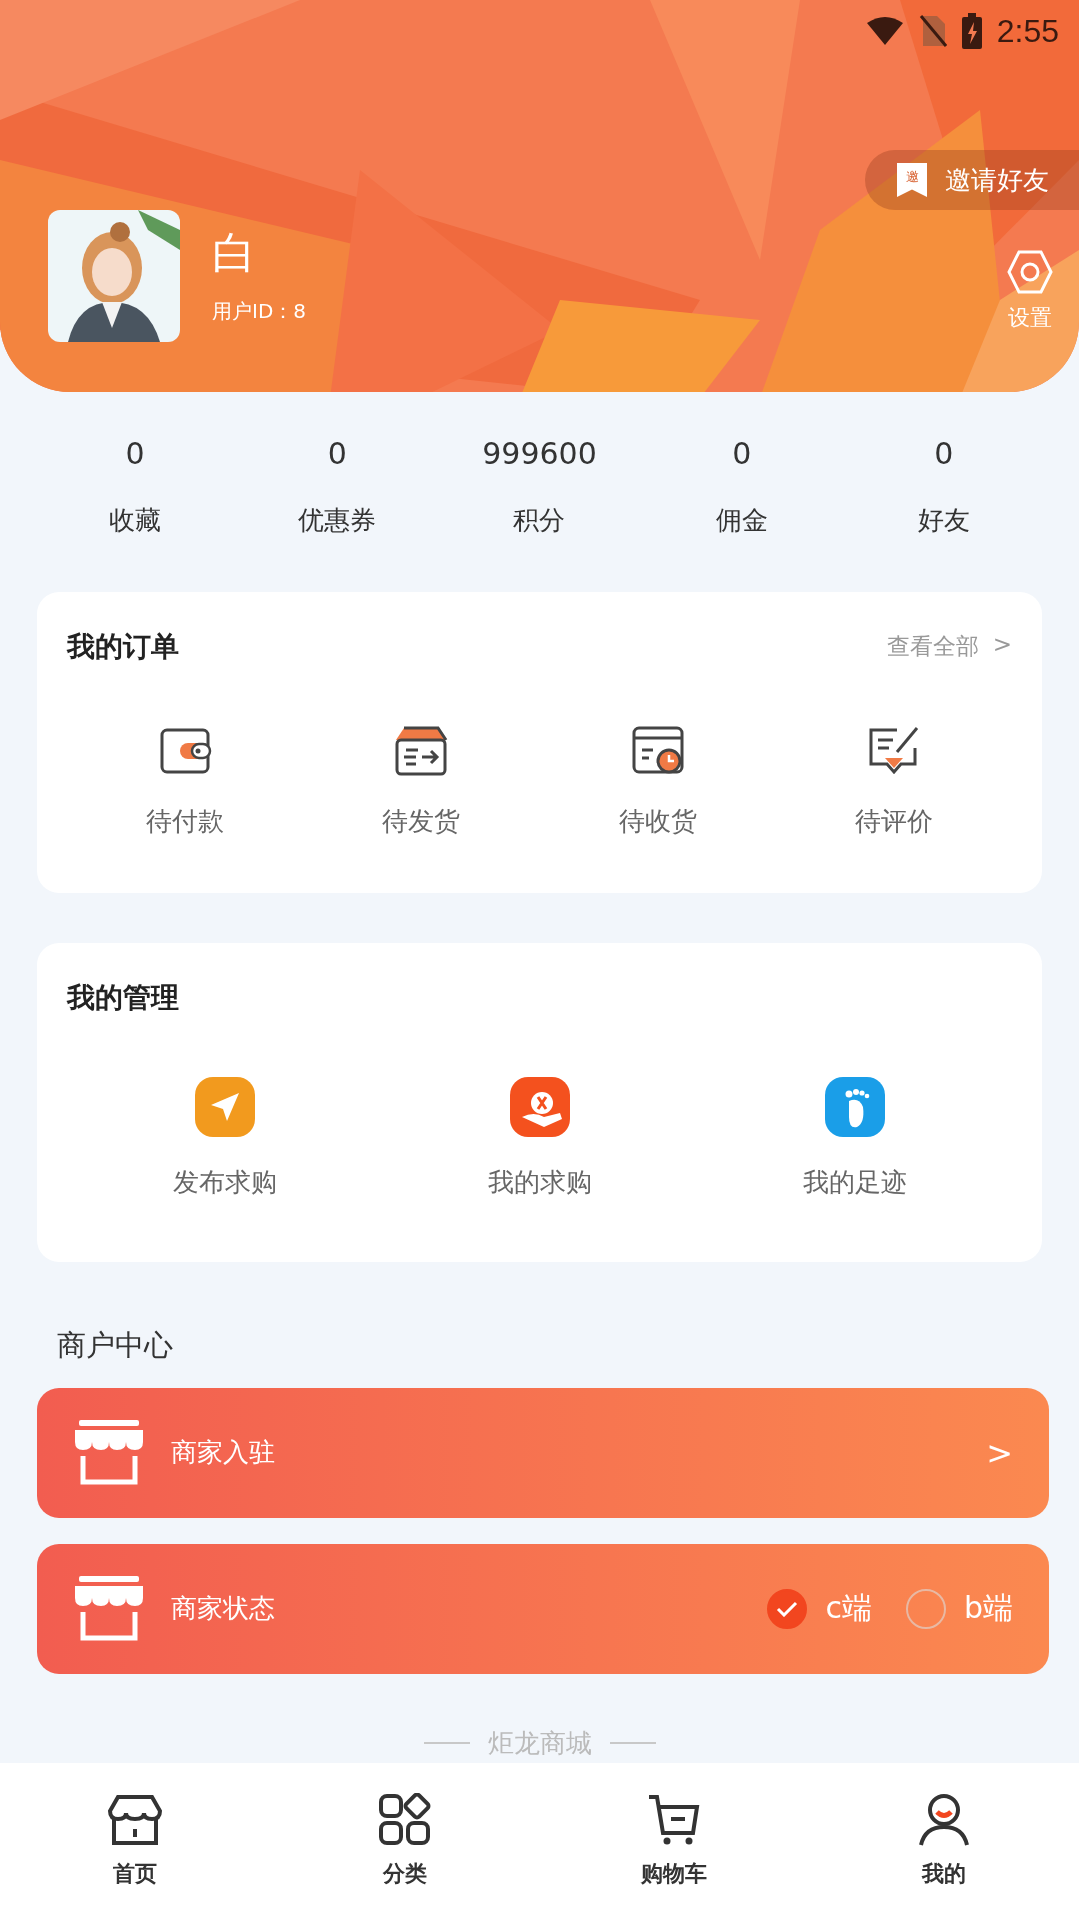 This screenshot has height=1919, width=1079. What do you see at coordinates (741, 519) in the screenshot?
I see `stat-label: 佣金` at bounding box center [741, 519].